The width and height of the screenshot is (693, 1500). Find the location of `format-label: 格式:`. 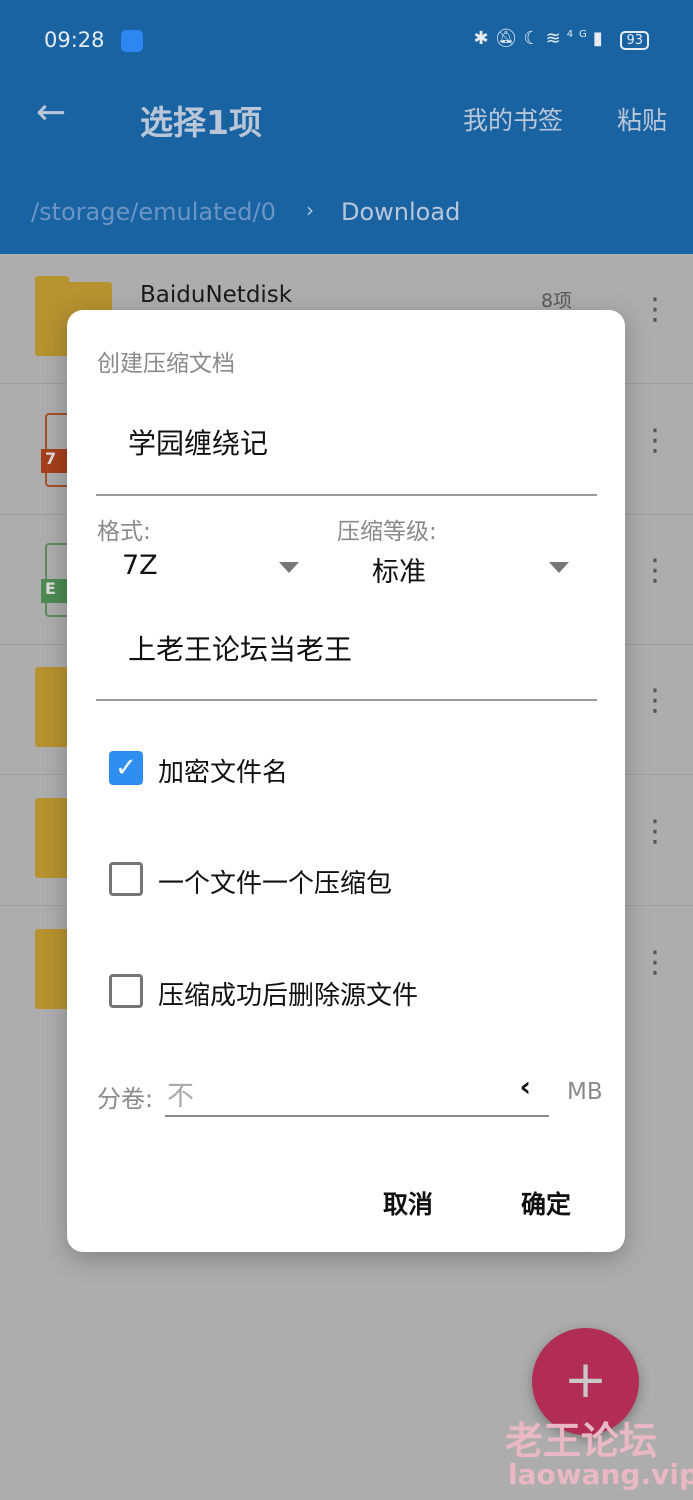

format-label: 格式: is located at coordinates (124, 532).